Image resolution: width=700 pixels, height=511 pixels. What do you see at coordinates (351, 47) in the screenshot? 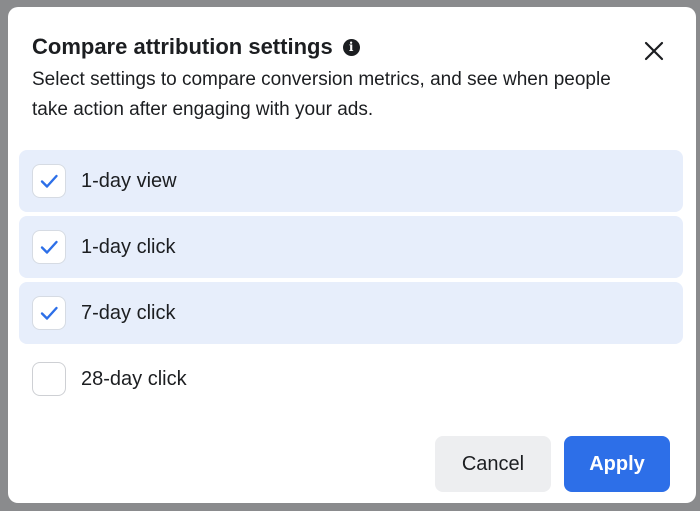
I see `info-icon: i` at bounding box center [351, 47].